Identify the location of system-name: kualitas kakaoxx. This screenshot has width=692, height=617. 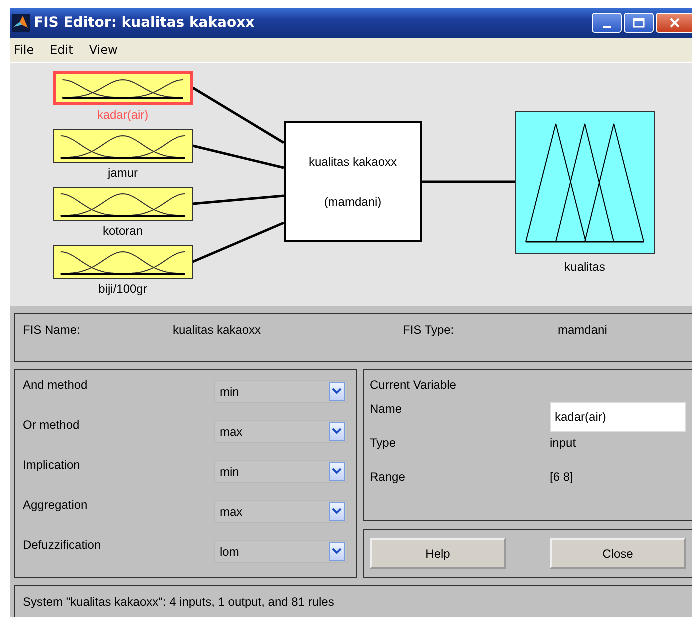
(353, 161).